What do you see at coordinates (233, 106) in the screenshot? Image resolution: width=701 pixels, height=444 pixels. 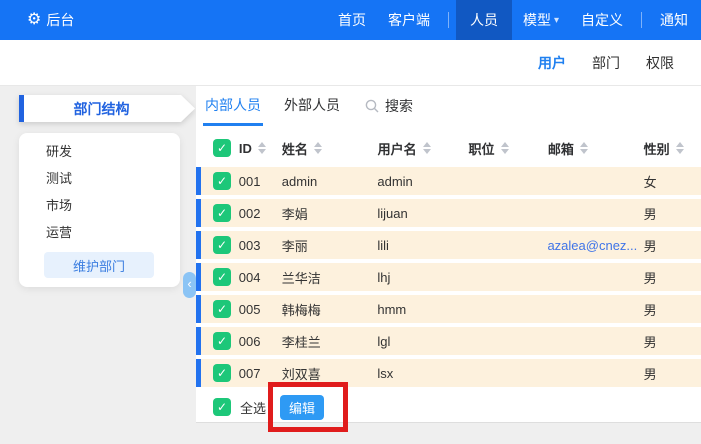 I see `tab-internal-personnel: 内部人员` at bounding box center [233, 106].